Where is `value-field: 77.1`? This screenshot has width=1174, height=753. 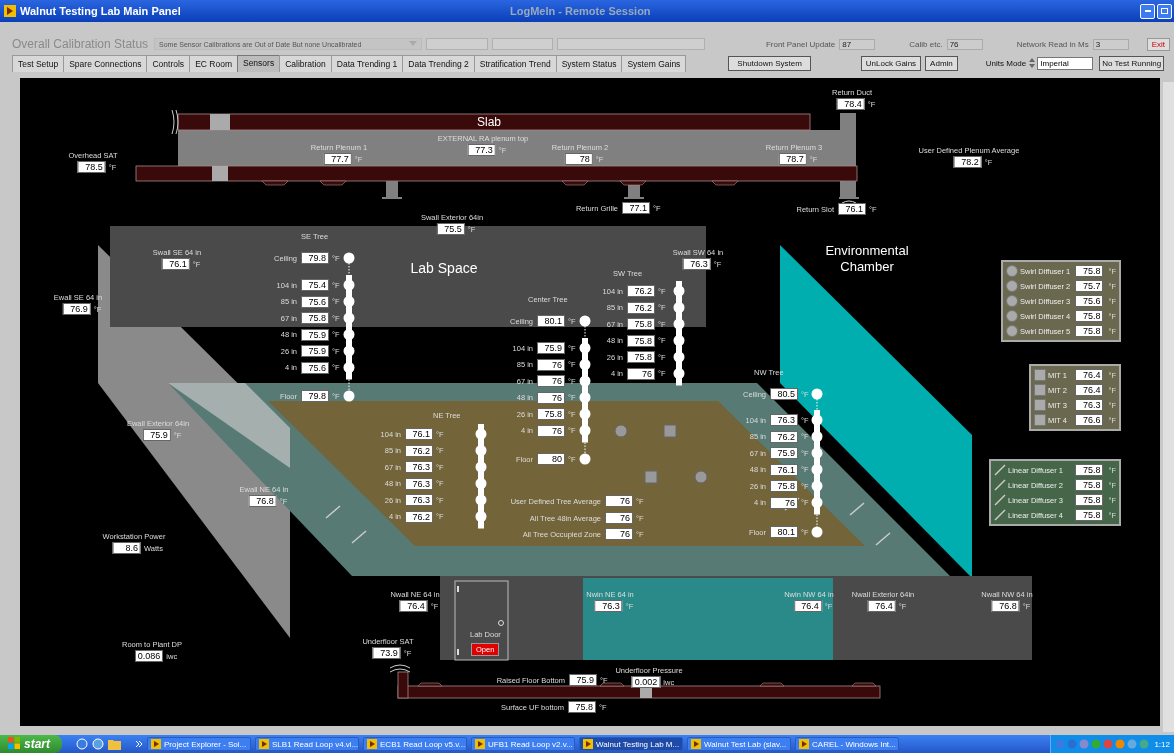
value-field: 77.1 is located at coordinates (636, 208).